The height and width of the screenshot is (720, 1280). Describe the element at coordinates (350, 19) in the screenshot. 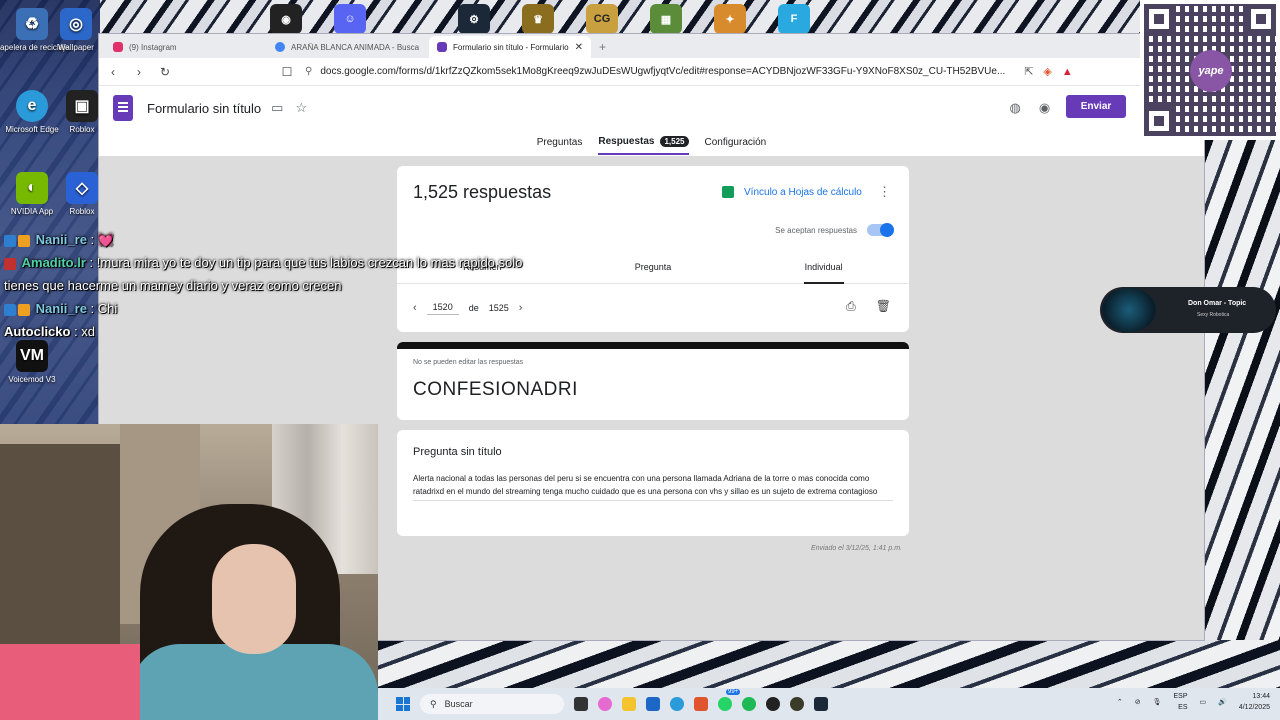

I see `discord-icon: ☺` at that location.